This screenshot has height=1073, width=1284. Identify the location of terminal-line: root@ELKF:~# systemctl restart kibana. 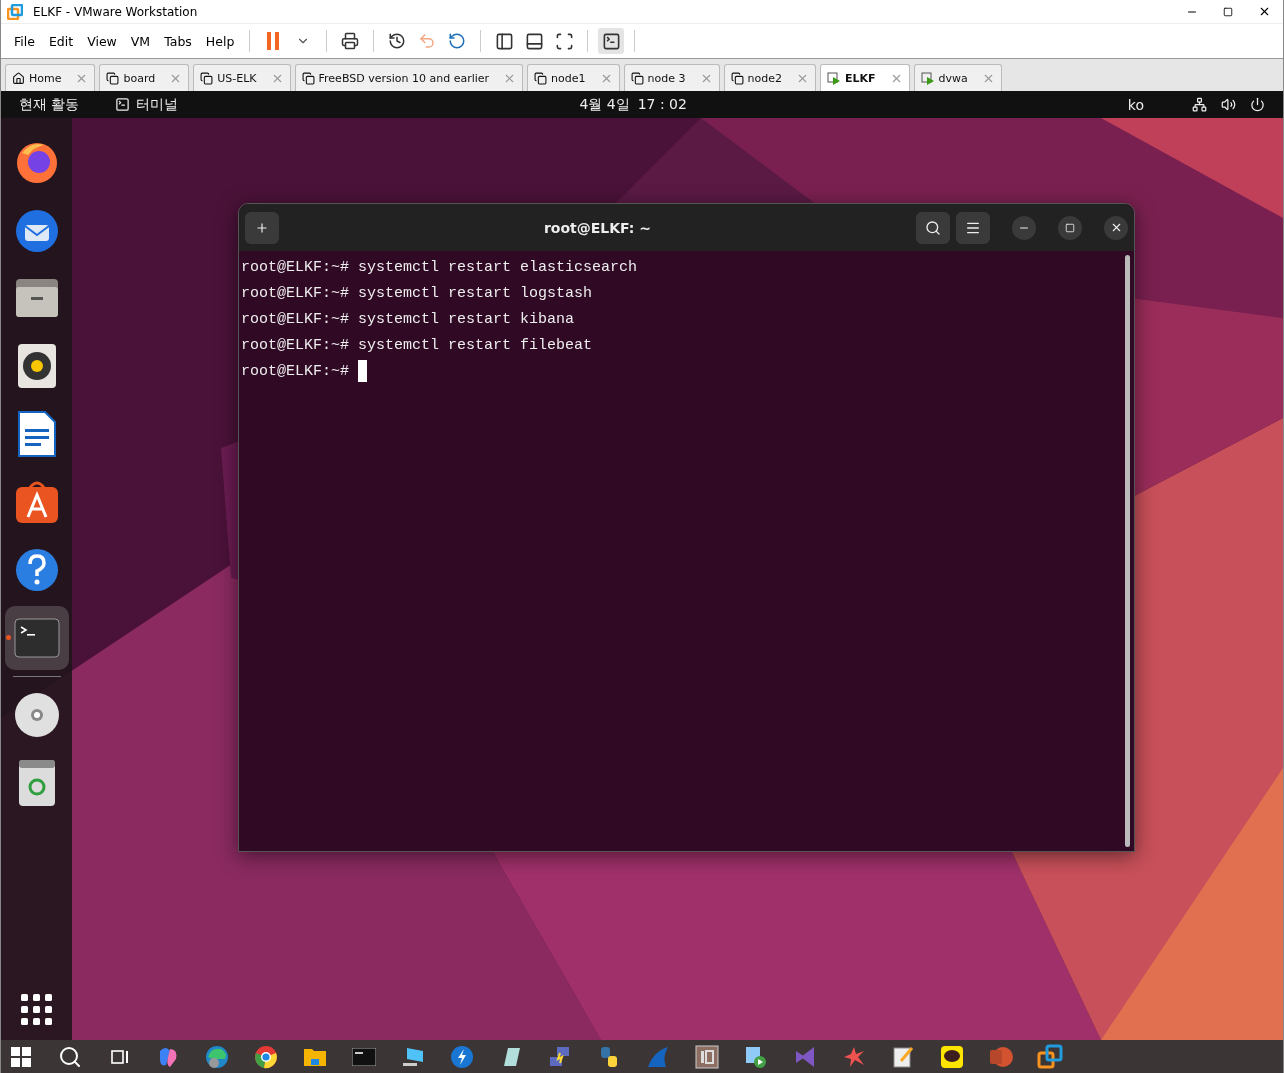
(408, 320).